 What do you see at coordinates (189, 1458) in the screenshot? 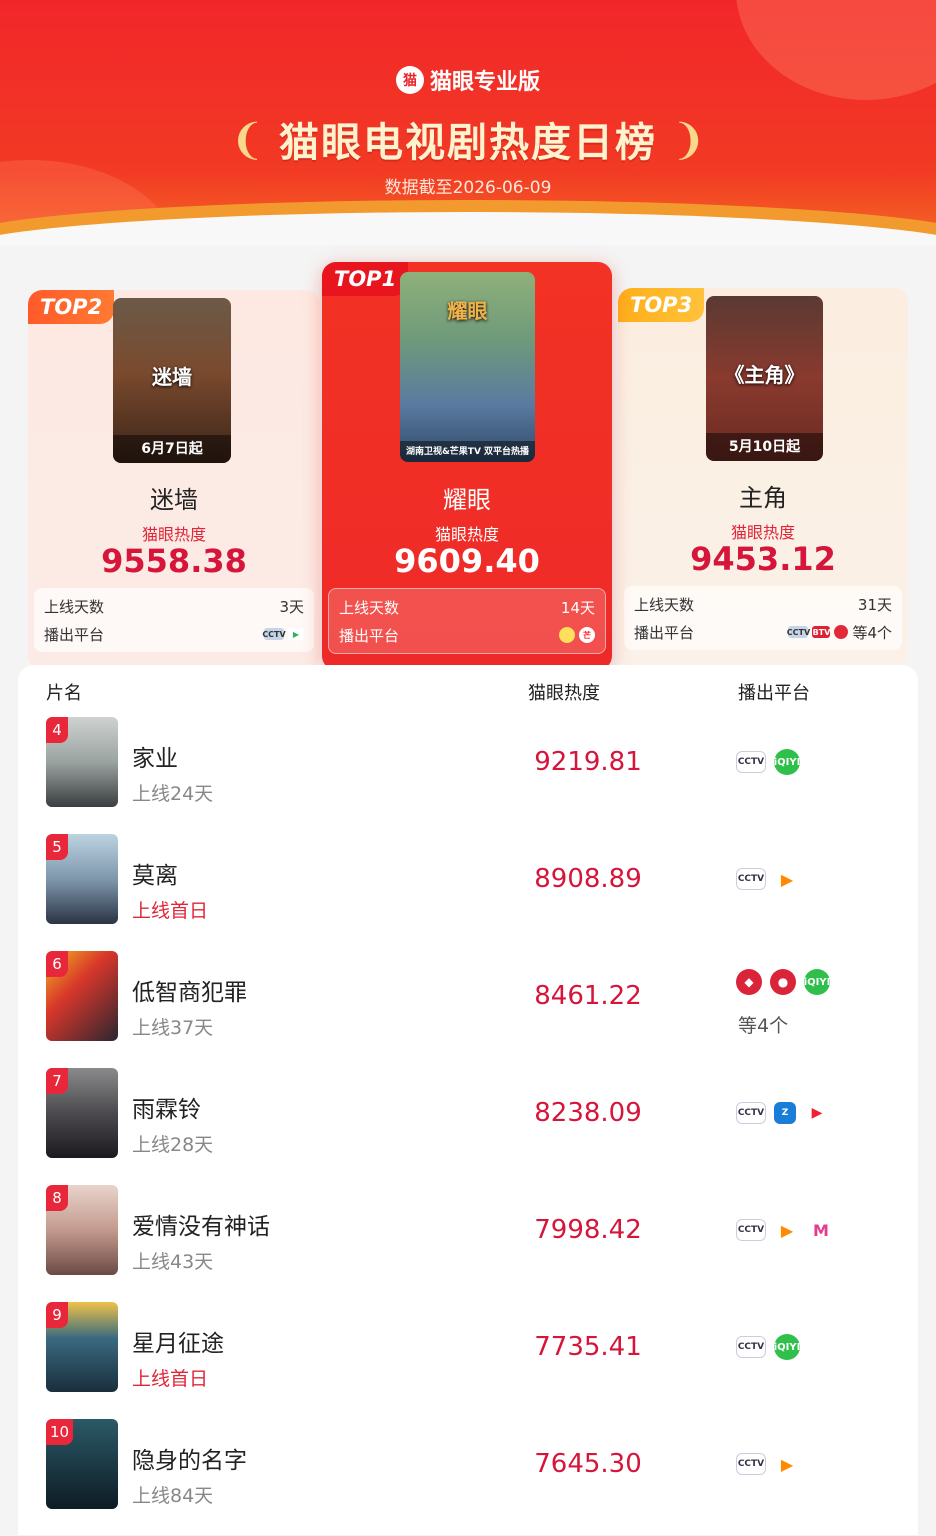
I see `show-name: 隐身的名字` at bounding box center [189, 1458].